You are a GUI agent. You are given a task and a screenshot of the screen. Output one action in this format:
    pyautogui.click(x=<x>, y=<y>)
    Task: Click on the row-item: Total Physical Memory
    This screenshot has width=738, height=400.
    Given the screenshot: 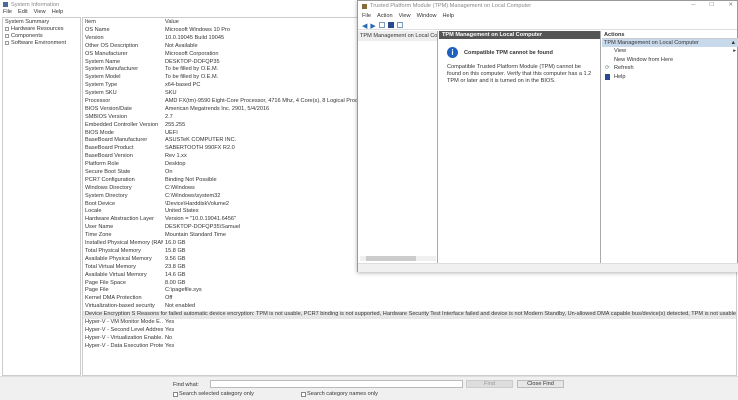 What is the action you would take?
    pyautogui.click(x=113, y=250)
    